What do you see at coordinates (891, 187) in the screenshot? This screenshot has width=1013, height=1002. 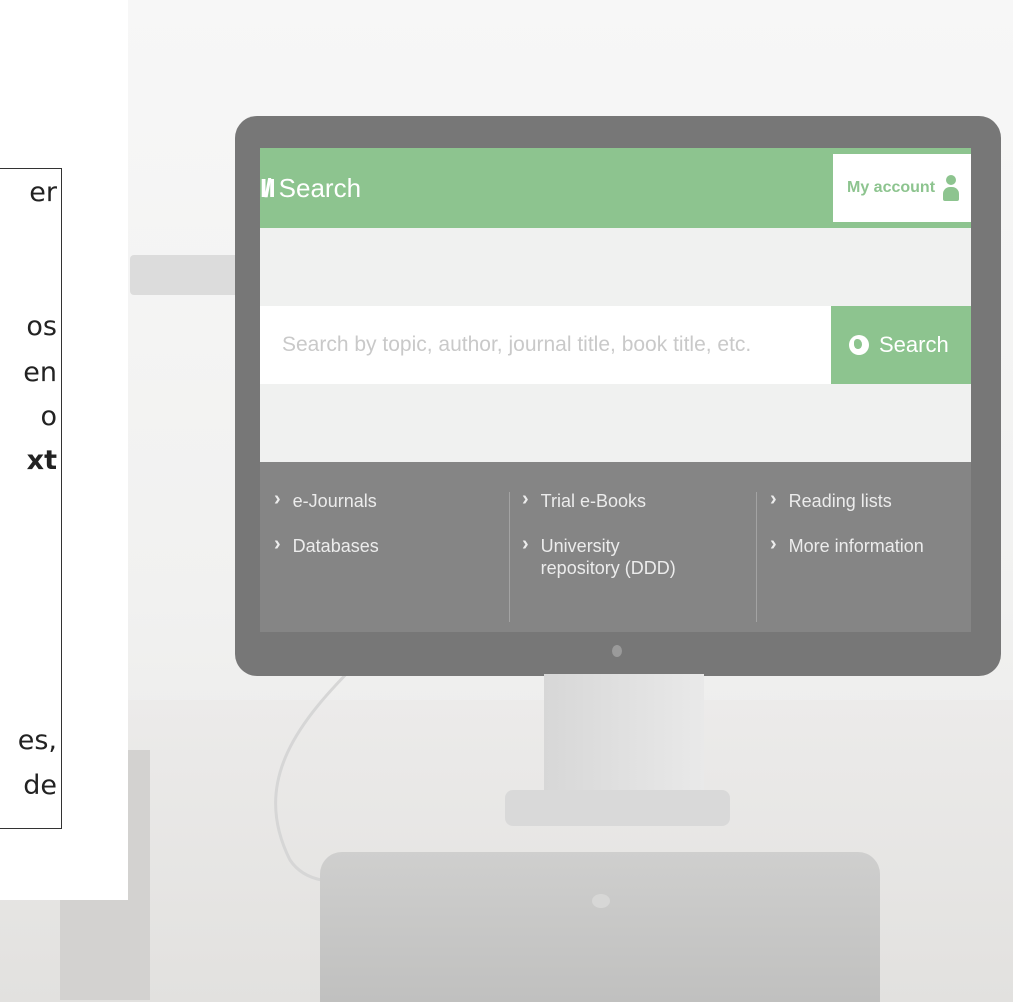 I see `my-account-label: My account` at bounding box center [891, 187].